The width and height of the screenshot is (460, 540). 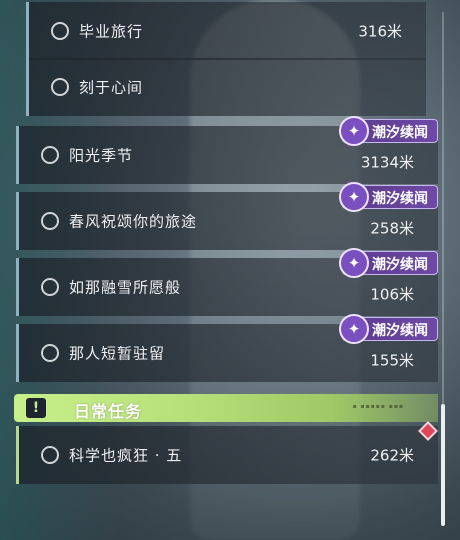 What do you see at coordinates (380, 31) in the screenshot?
I see `quest-distance: 316米` at bounding box center [380, 31].